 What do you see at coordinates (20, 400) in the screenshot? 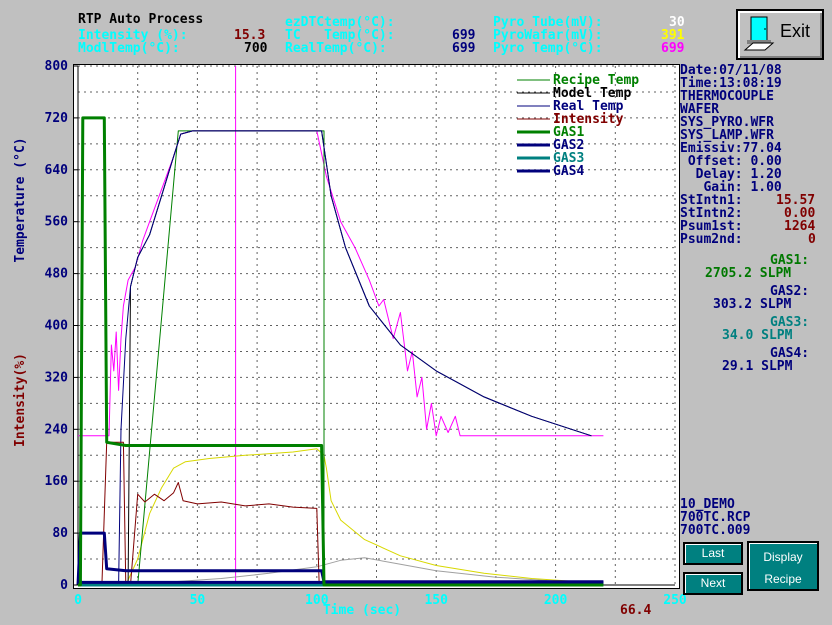
I see `y-axis-label-intensity: Intensity(%)` at bounding box center [20, 400].